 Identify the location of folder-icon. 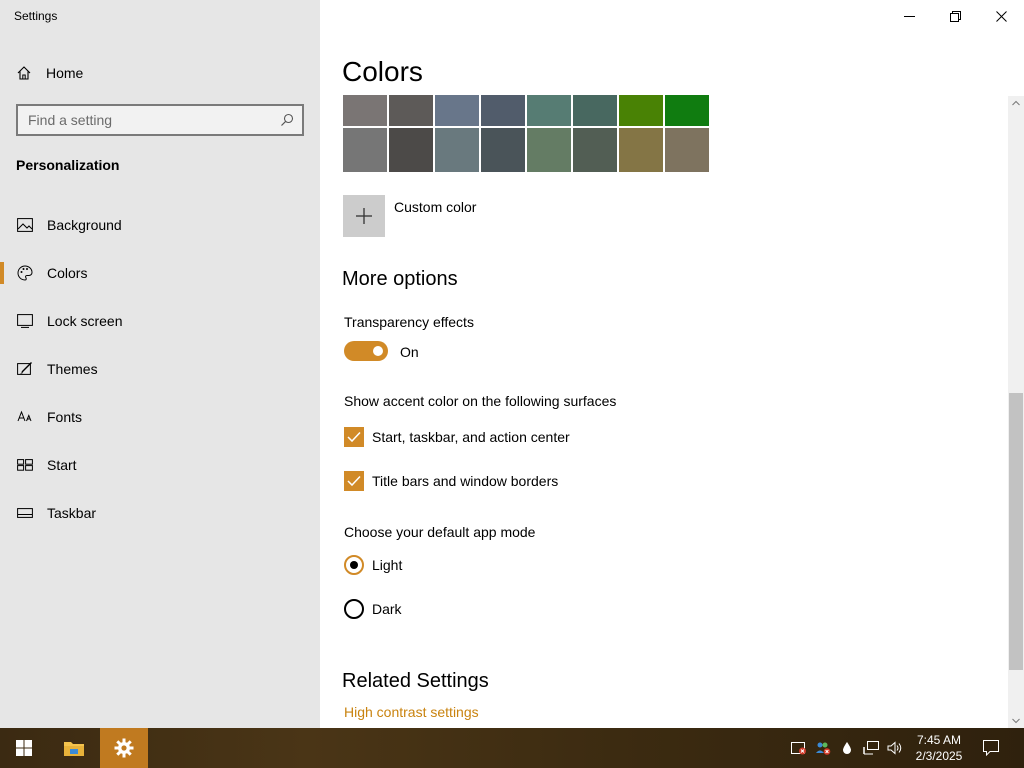
(74, 749).